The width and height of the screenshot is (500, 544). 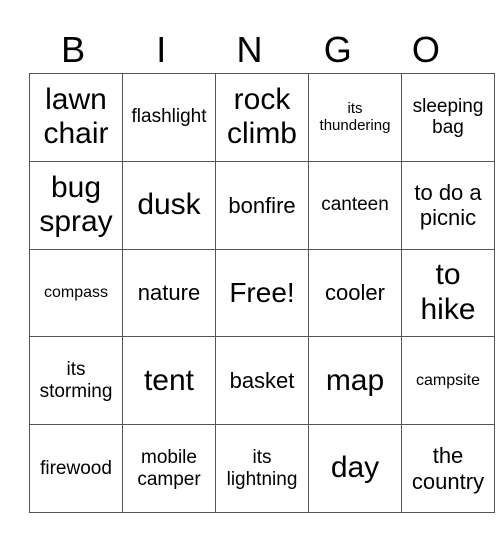 I want to click on bingo-cell-text: sleeping bag, so click(x=448, y=117).